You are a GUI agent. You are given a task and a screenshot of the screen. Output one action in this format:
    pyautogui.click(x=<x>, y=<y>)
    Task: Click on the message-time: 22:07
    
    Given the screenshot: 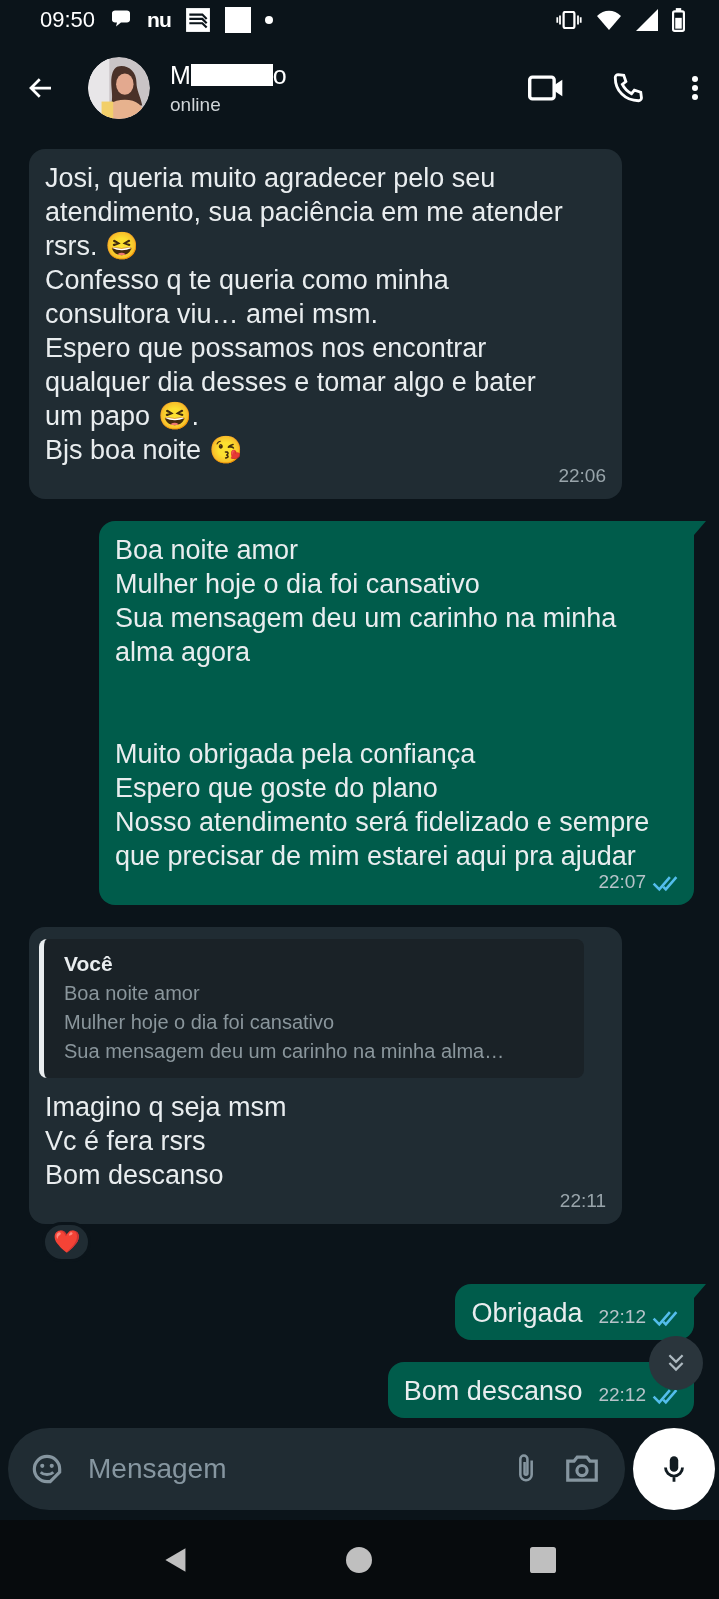 What is the action you would take?
    pyautogui.click(x=622, y=883)
    